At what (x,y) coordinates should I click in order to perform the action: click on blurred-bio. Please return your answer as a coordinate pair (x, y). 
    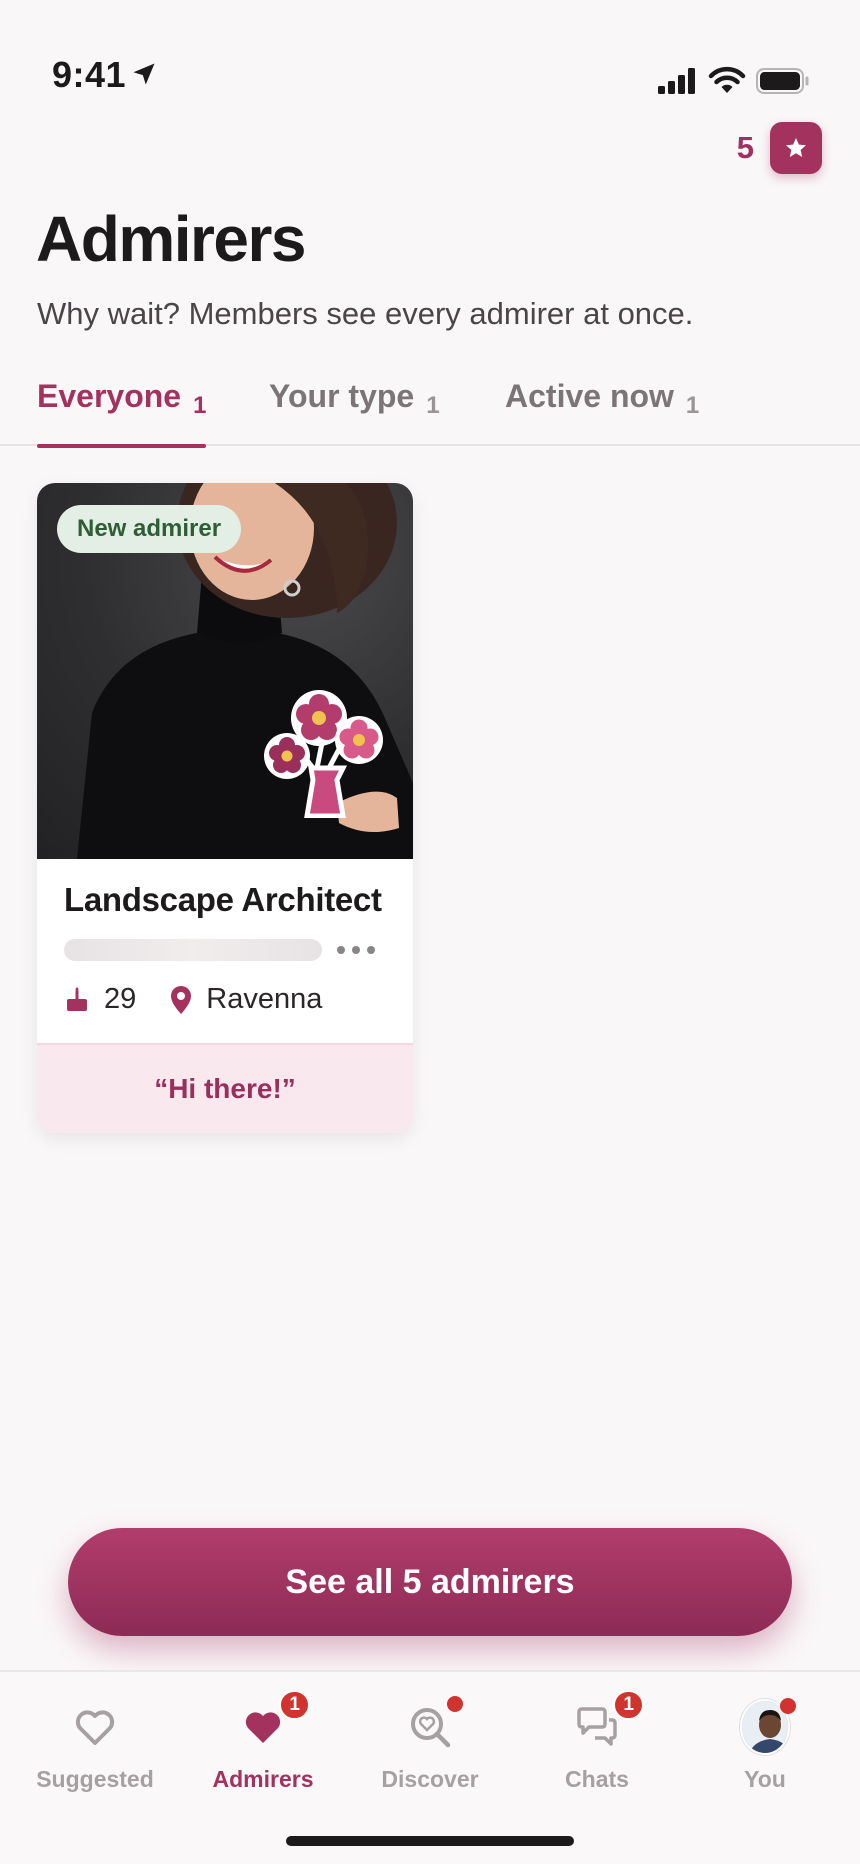
    Looking at the image, I should click on (193, 950).